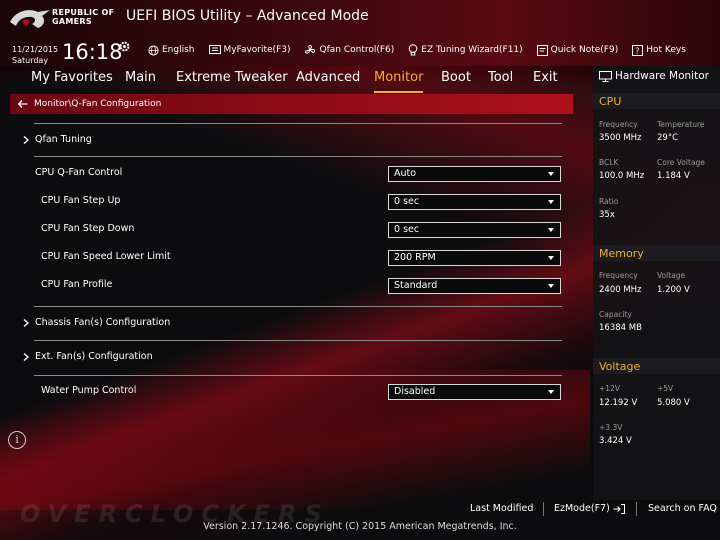 The width and height of the screenshot is (720, 540). I want to click on capacity-label: Capacity, so click(615, 314).